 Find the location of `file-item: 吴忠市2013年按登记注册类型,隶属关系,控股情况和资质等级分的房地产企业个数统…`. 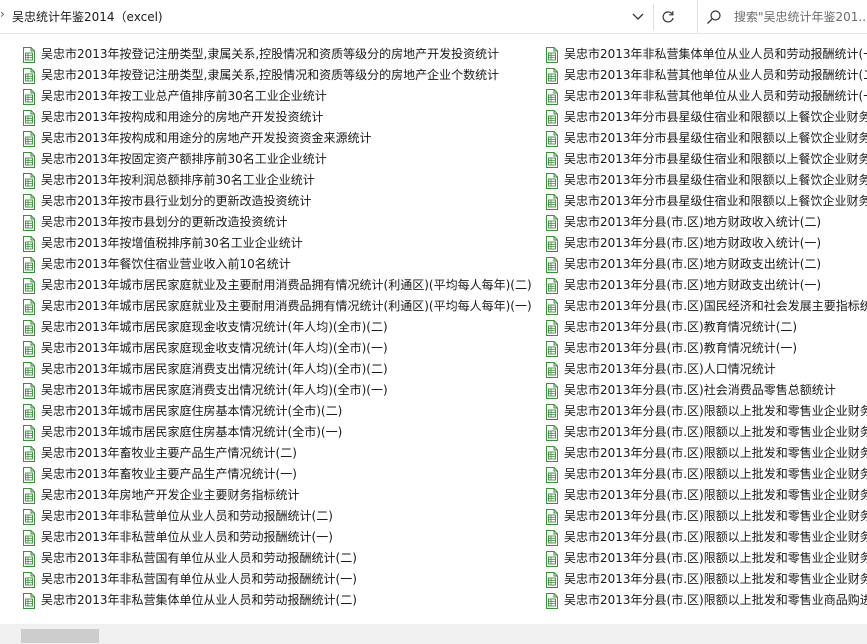

file-item: 吴忠市2013年按登记注册类型,隶属关系,控股情况和资质等级分的房地产企业个数统… is located at coordinates (278, 75).